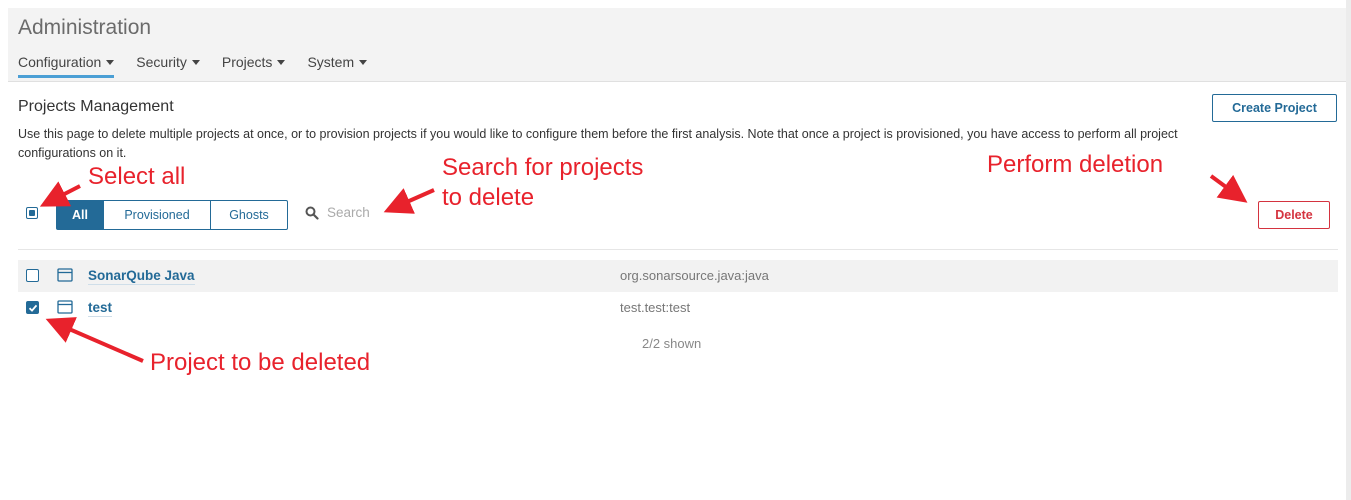 The height and width of the screenshot is (500, 1351). I want to click on arrow-delete, so click(1228, 188).